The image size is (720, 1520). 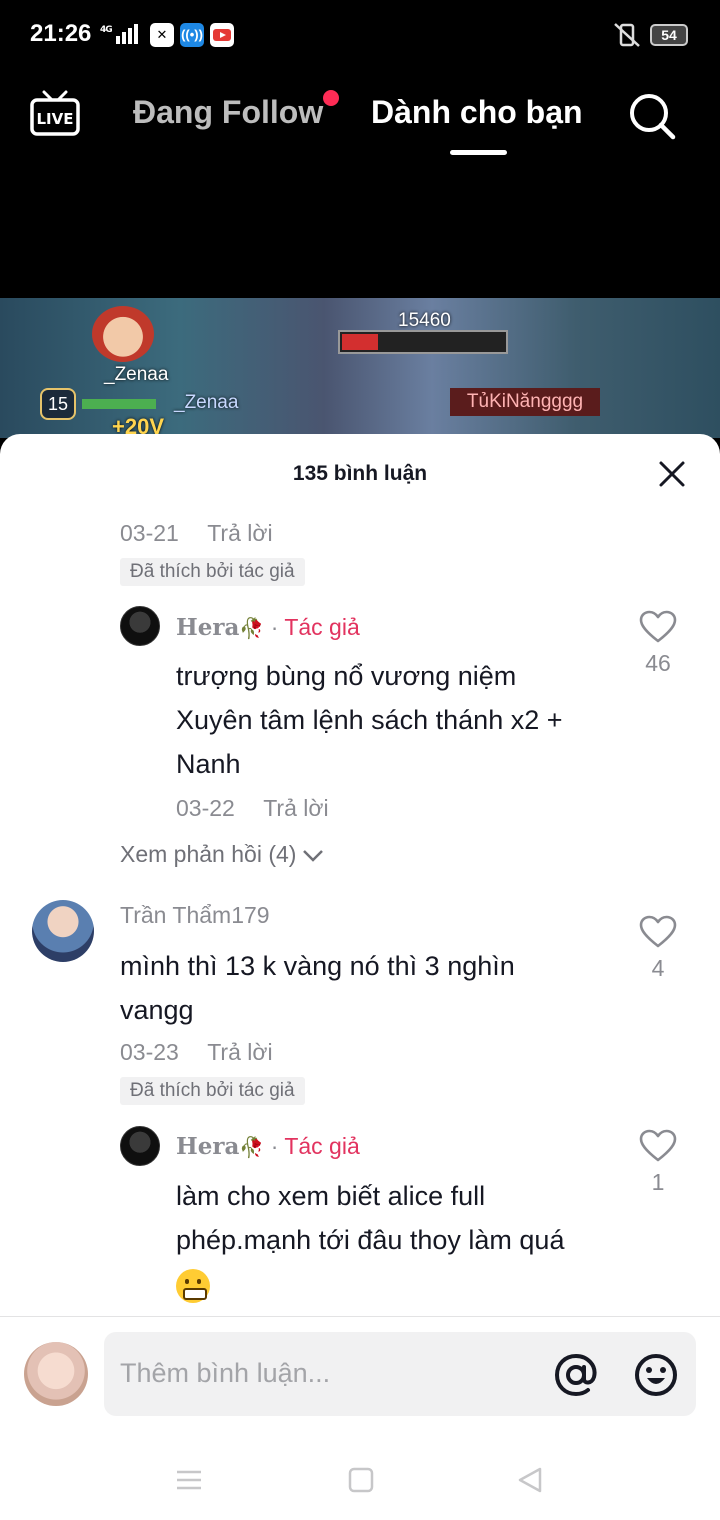 What do you see at coordinates (136, 374) in the screenshot?
I see `player-name: _Zenaa` at bounding box center [136, 374].